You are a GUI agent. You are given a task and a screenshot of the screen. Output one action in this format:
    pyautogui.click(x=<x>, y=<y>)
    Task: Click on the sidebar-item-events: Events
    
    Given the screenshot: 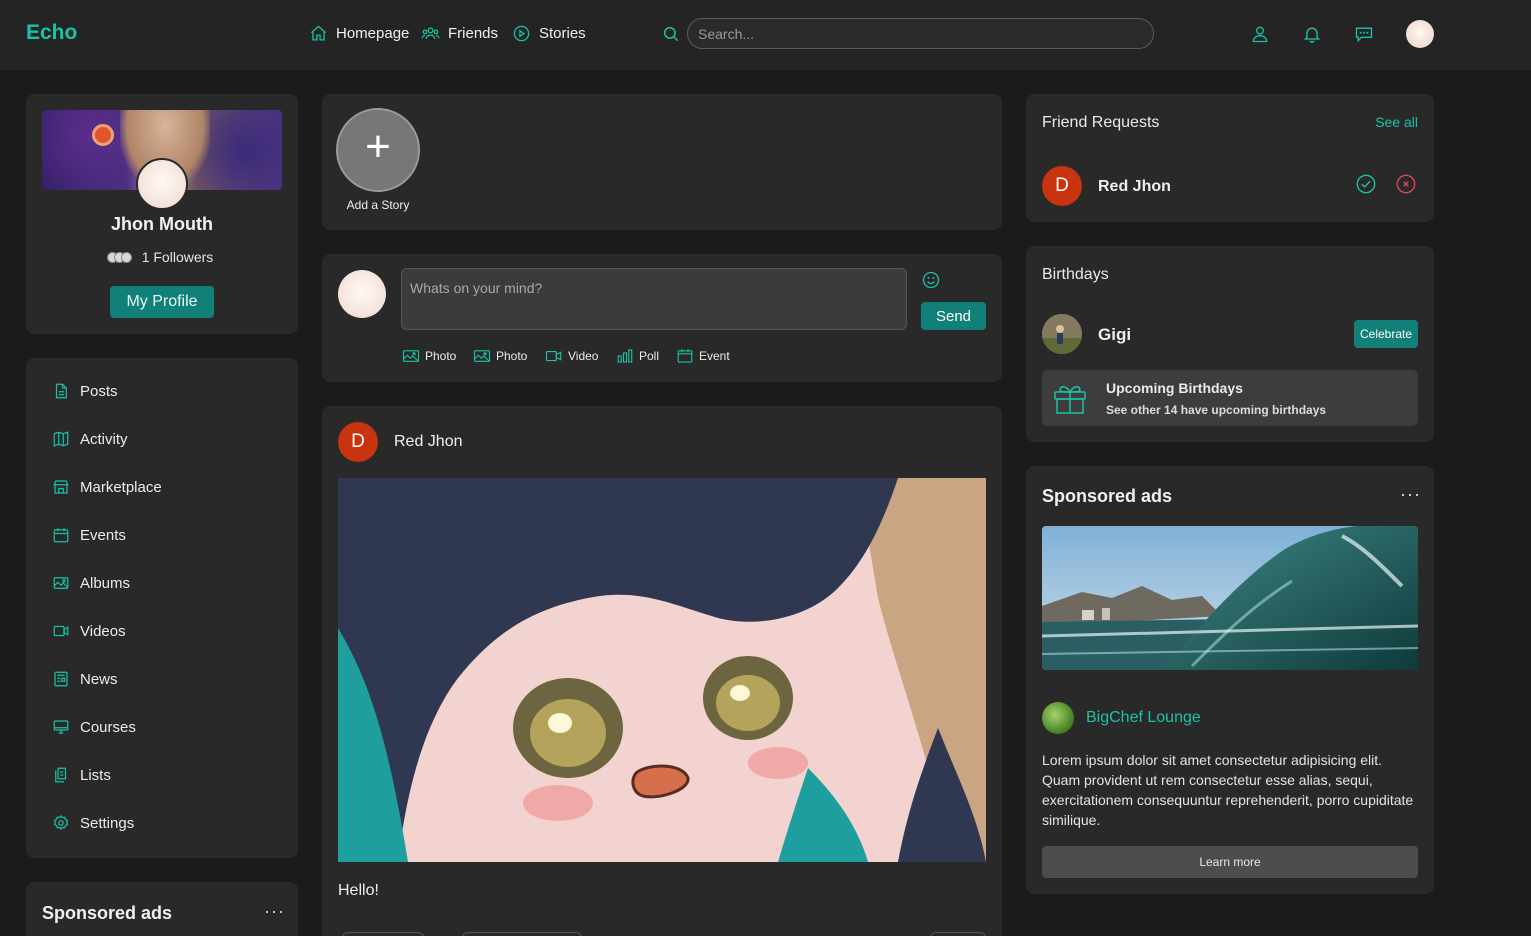 What is the action you would take?
    pyautogui.click(x=89, y=535)
    